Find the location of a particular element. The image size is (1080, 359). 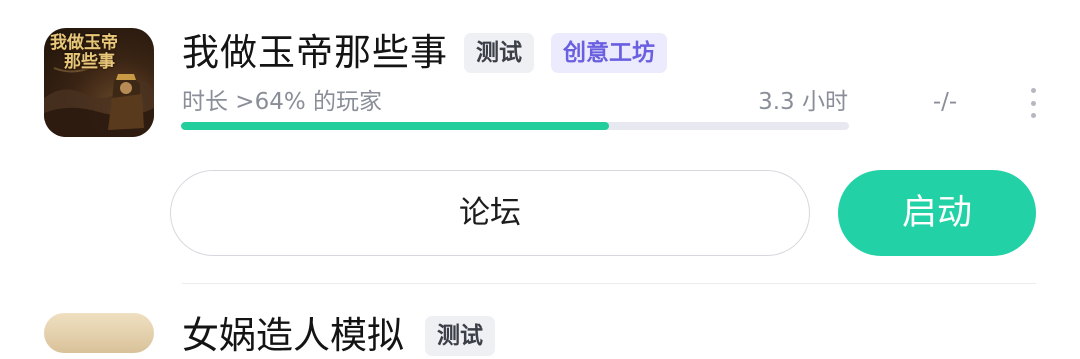

playtime-progress-bar is located at coordinates (515, 126).